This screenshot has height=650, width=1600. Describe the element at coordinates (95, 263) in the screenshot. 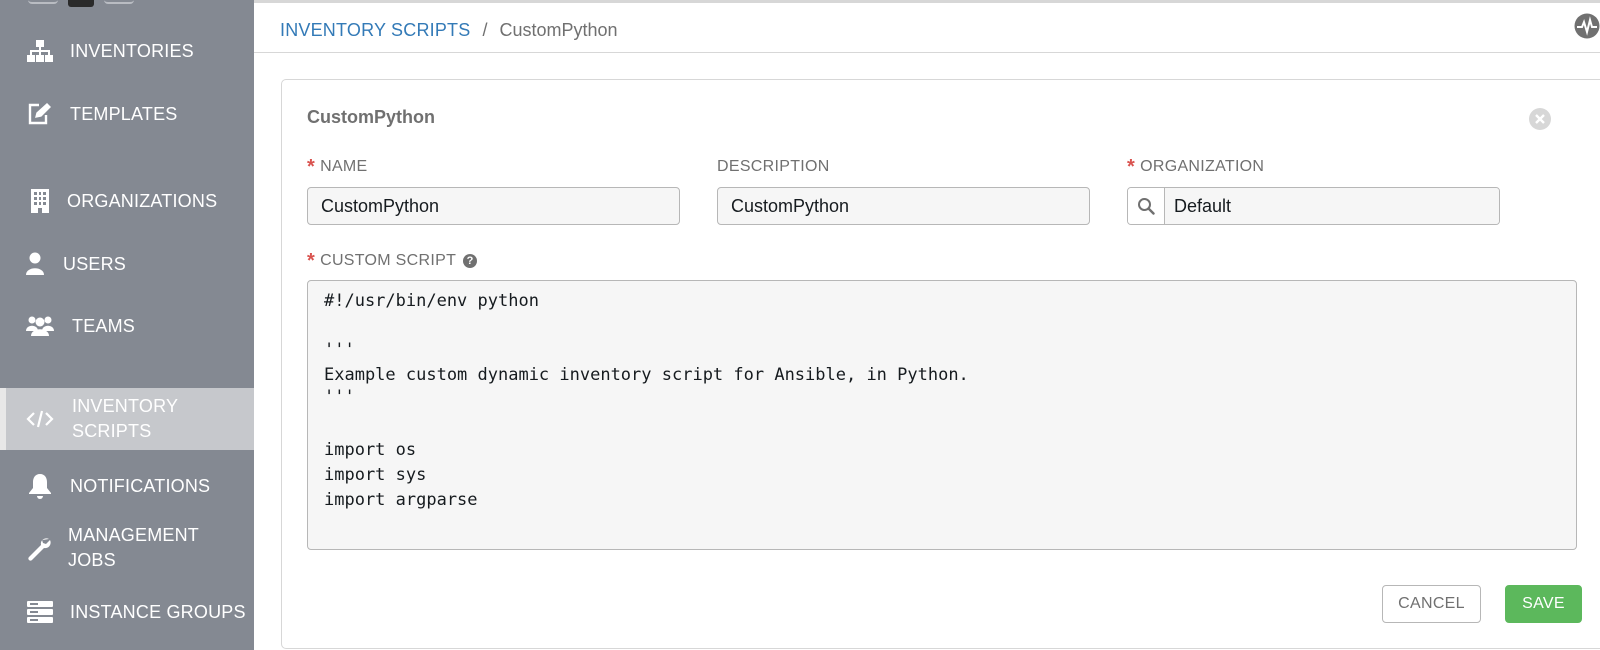

I see `sidebar-item-label: USERS` at that location.